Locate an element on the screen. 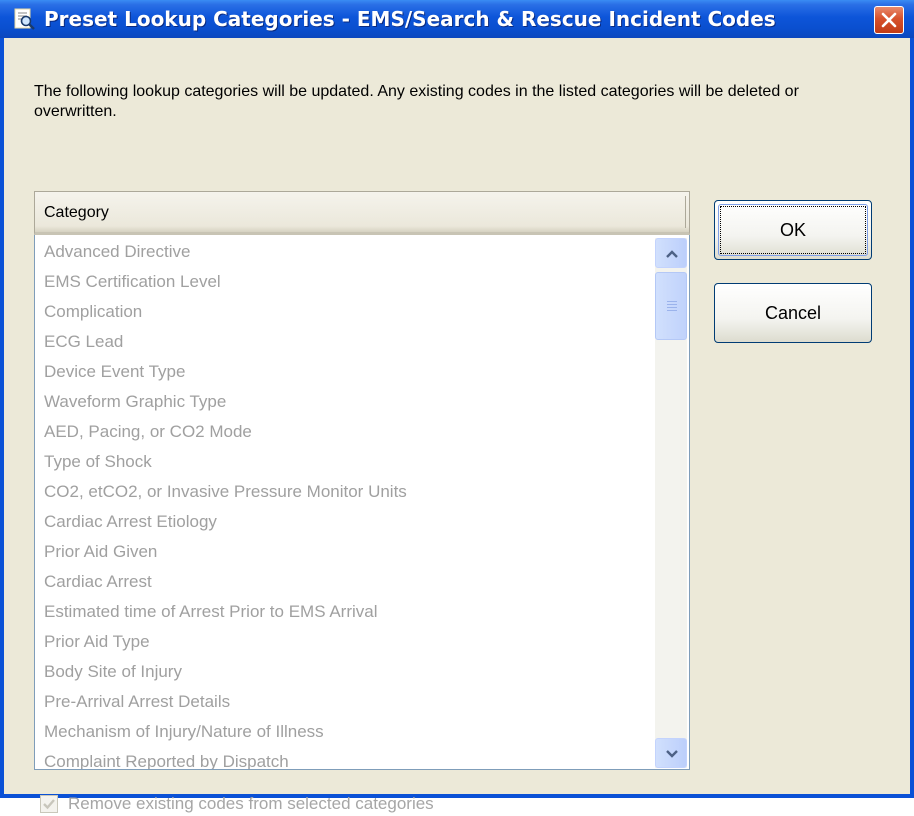  list-item: Type of Shock is located at coordinates (345, 462).